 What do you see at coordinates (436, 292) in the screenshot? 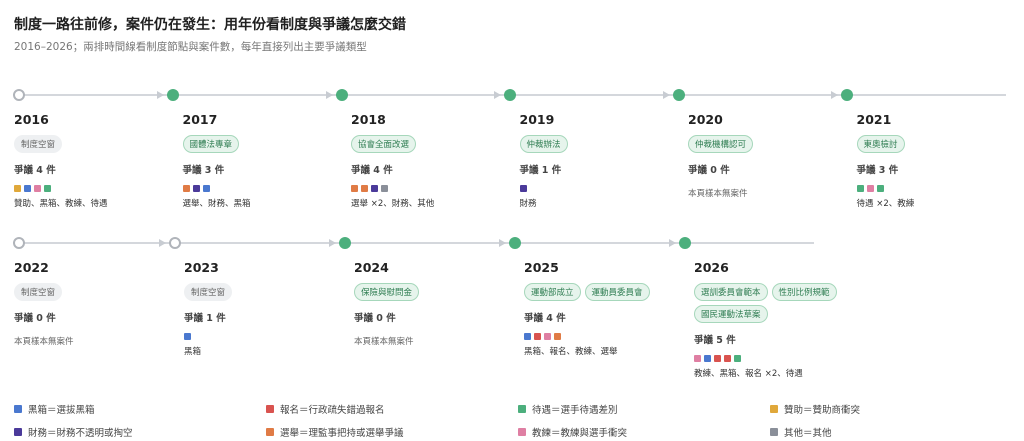
I see `milestone-tags: 保險與慰問金` at bounding box center [436, 292].